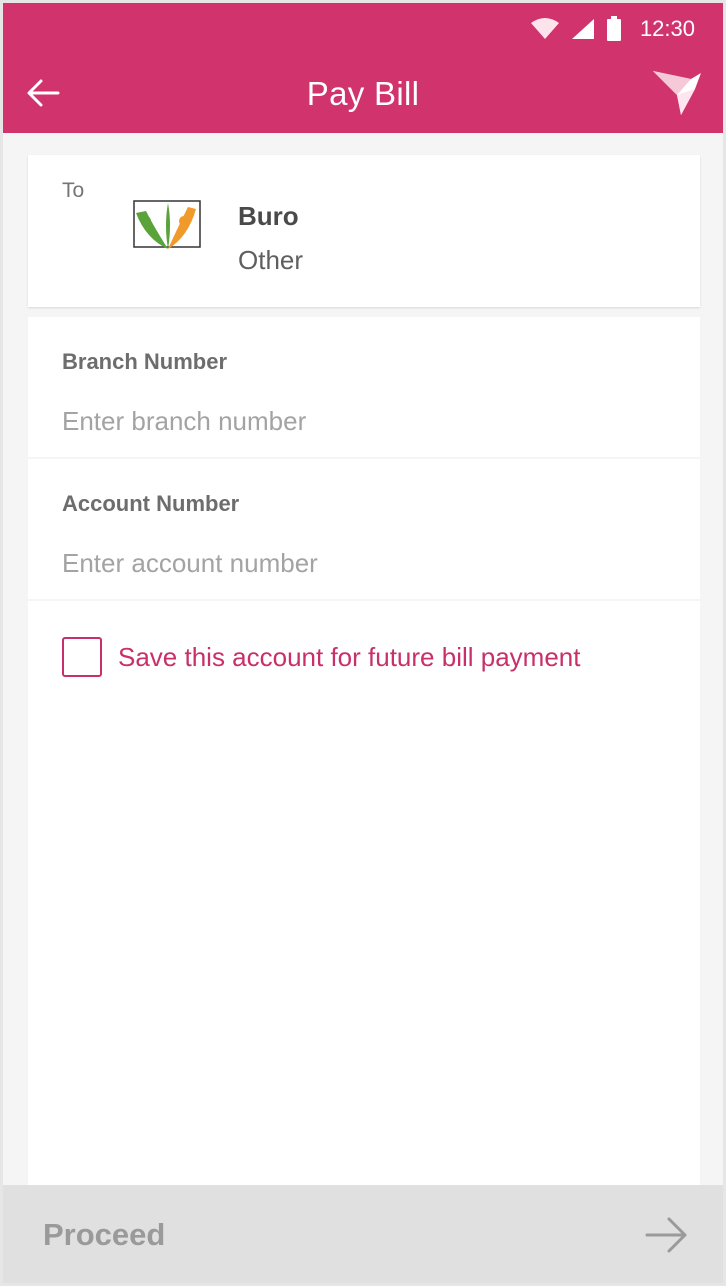 Image resolution: width=726 pixels, height=1286 pixels. Describe the element at coordinates (363, 29) in the screenshot. I see `status-bar: 12:30` at that location.